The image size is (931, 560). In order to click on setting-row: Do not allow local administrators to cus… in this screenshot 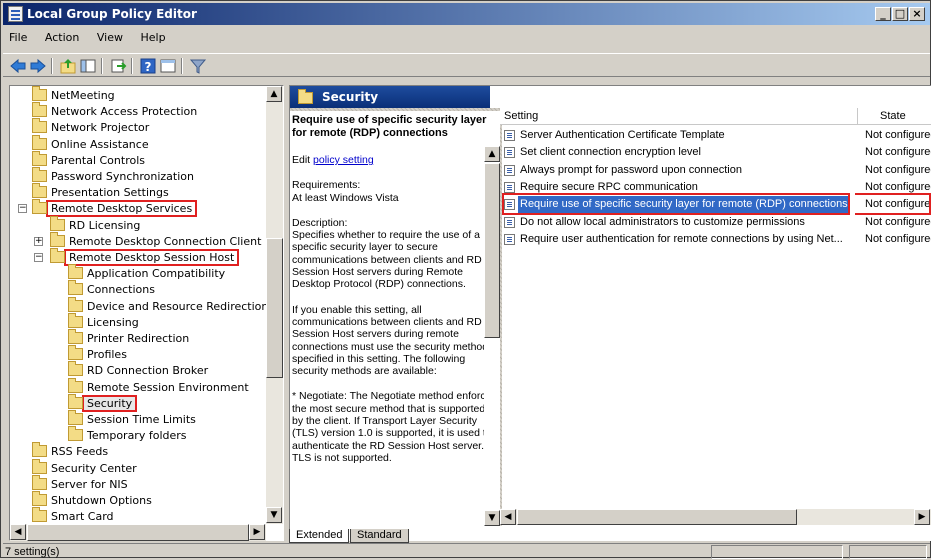, I will do `click(715, 222)`.